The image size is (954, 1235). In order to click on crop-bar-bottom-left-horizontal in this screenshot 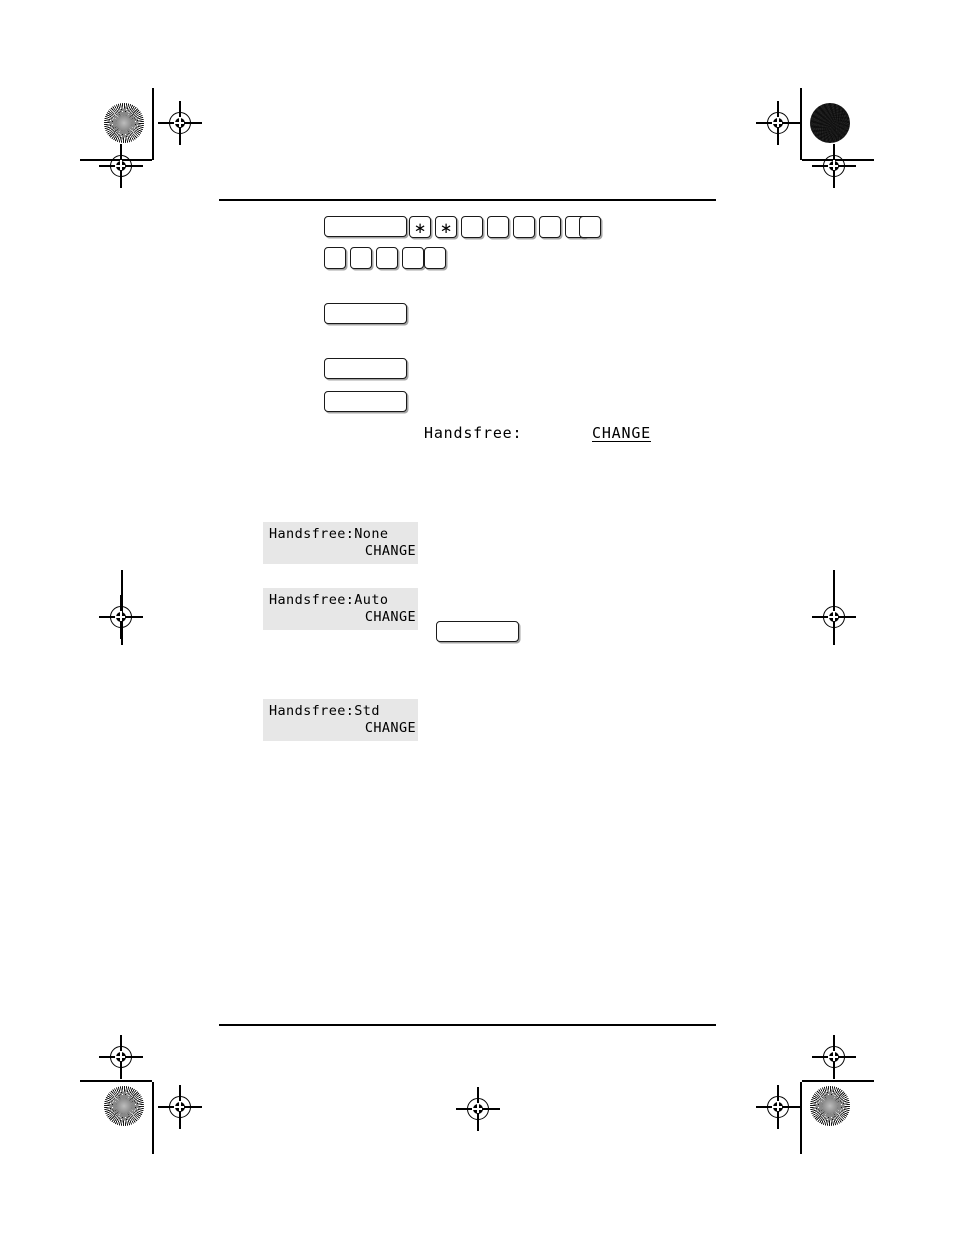, I will do `click(116, 1081)`.